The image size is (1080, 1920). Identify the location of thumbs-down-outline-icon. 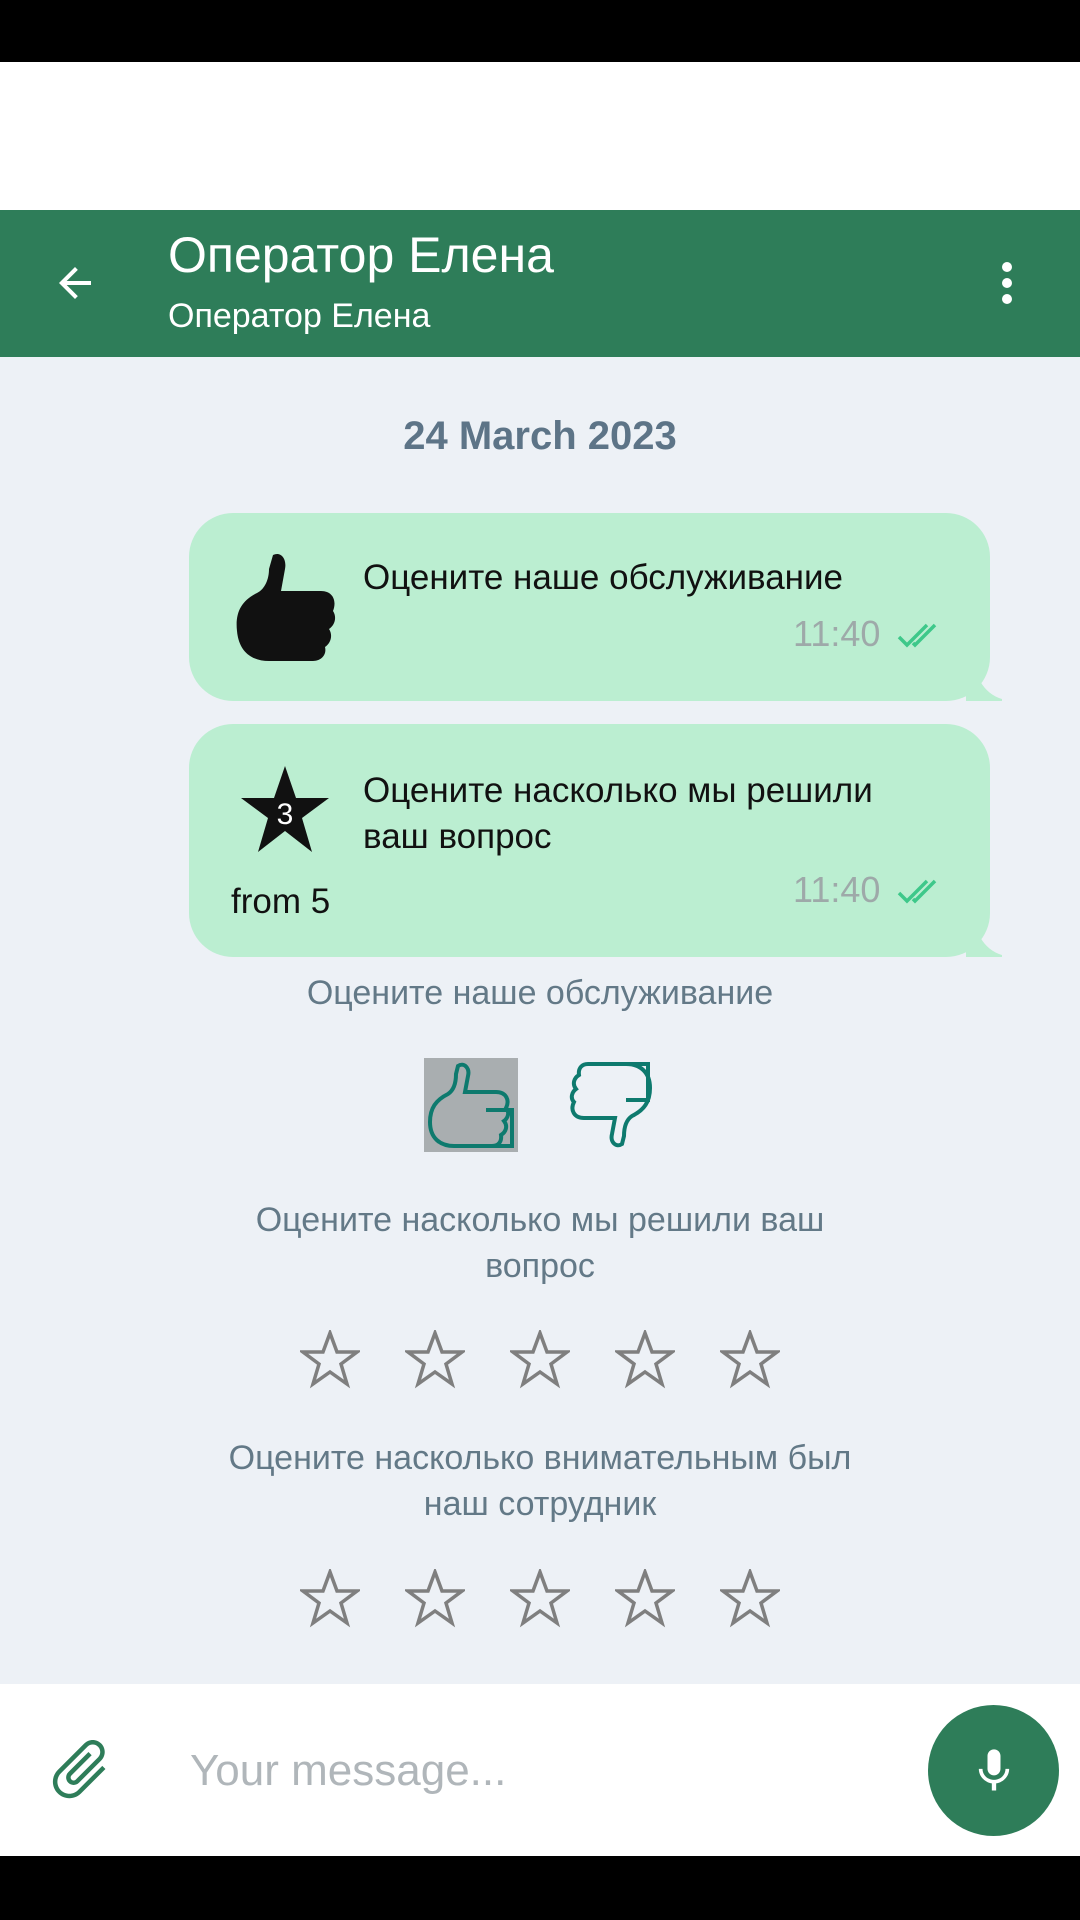
(611, 1105).